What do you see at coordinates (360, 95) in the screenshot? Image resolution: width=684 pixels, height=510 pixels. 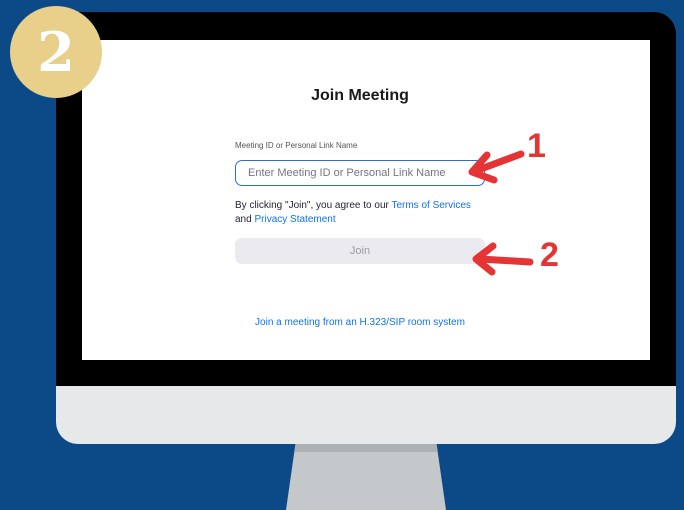 I see `page-title: Join Meeting` at bounding box center [360, 95].